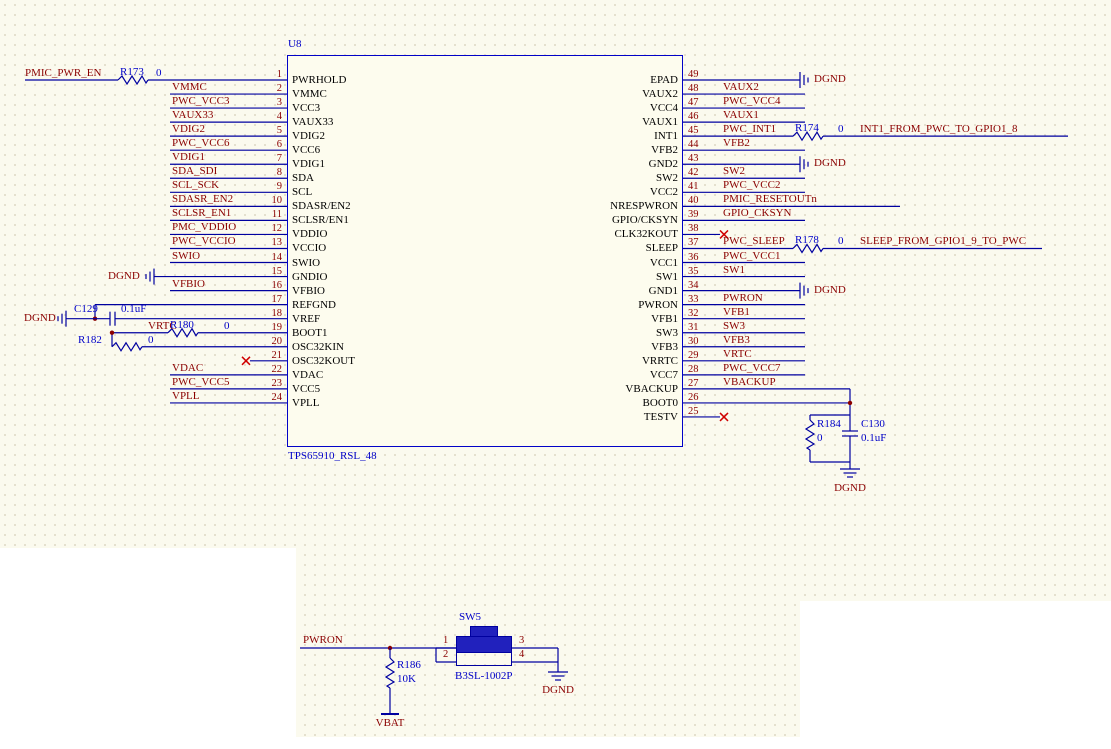 The image size is (1111, 749). Describe the element at coordinates (658, 304) in the screenshot. I see `pin-name: PWRON` at that location.